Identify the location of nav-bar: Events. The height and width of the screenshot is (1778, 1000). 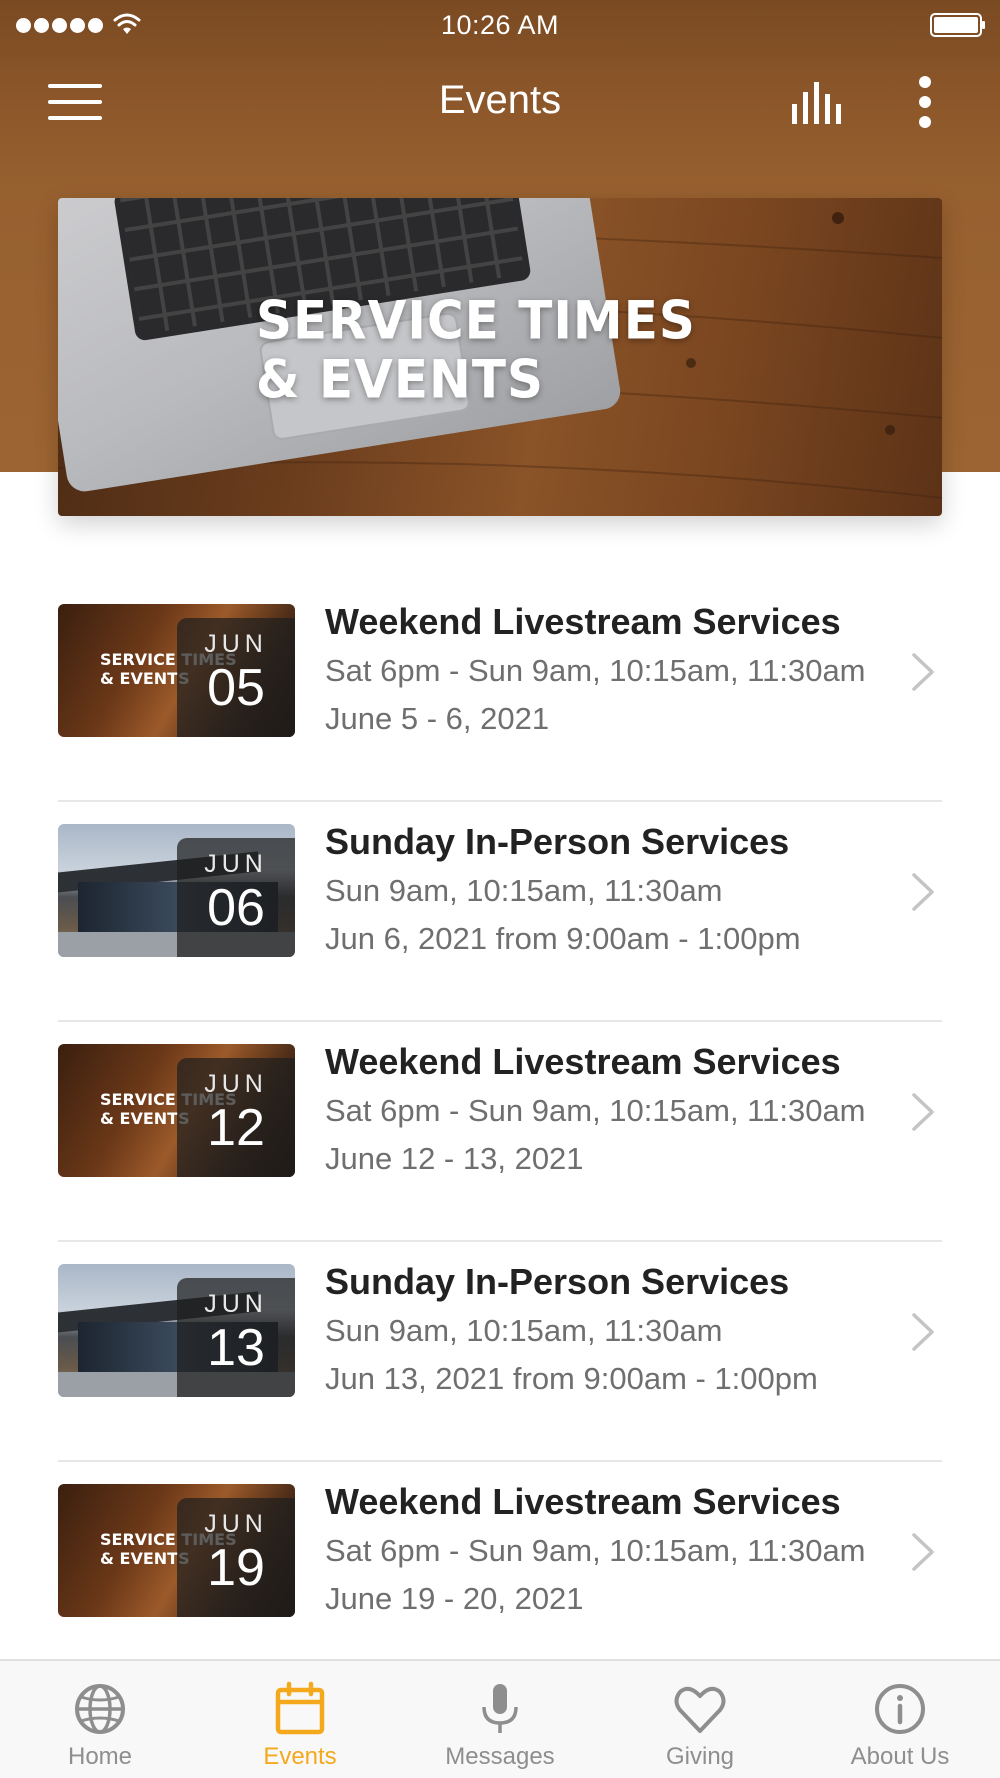
(500, 102).